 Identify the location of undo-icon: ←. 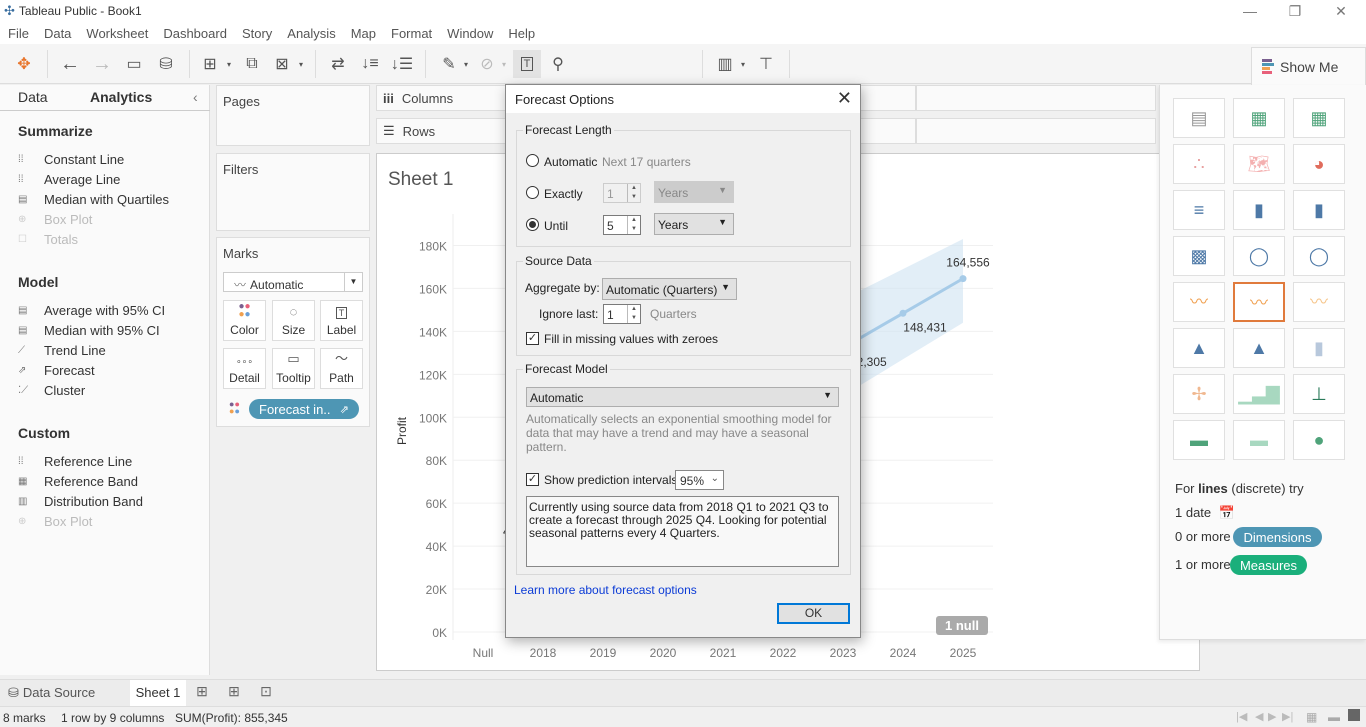
(70, 64).